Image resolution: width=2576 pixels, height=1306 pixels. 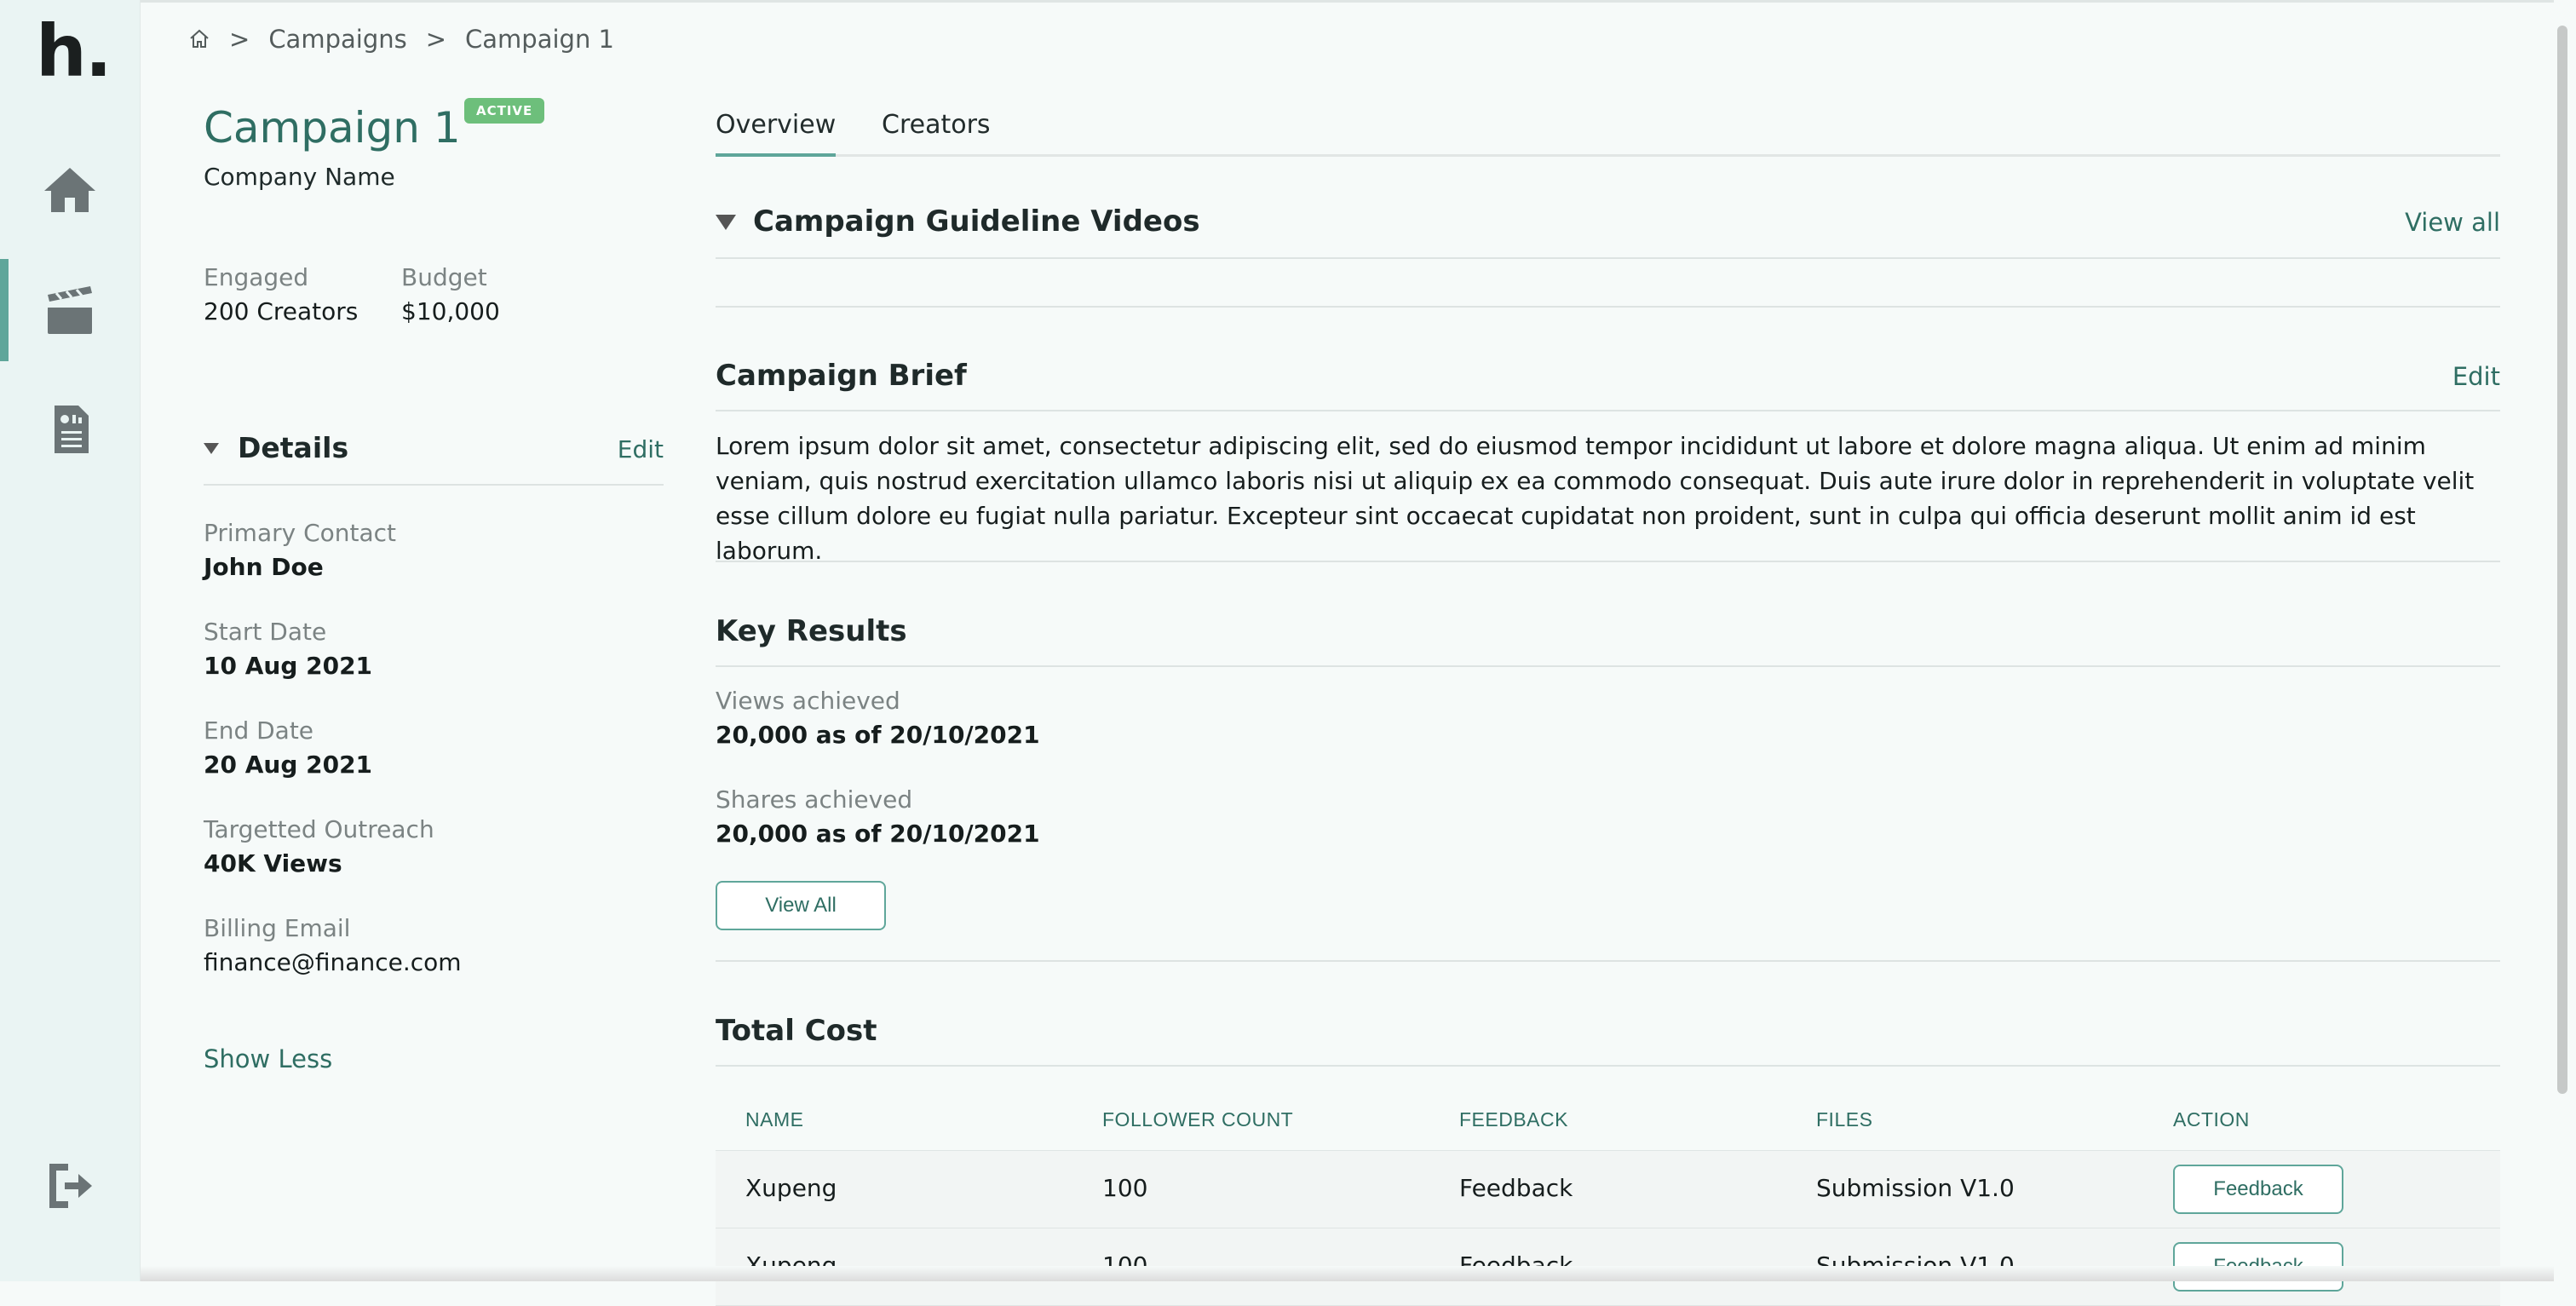 What do you see at coordinates (1608, 640) in the screenshot?
I see `key-results-header: Key Results` at bounding box center [1608, 640].